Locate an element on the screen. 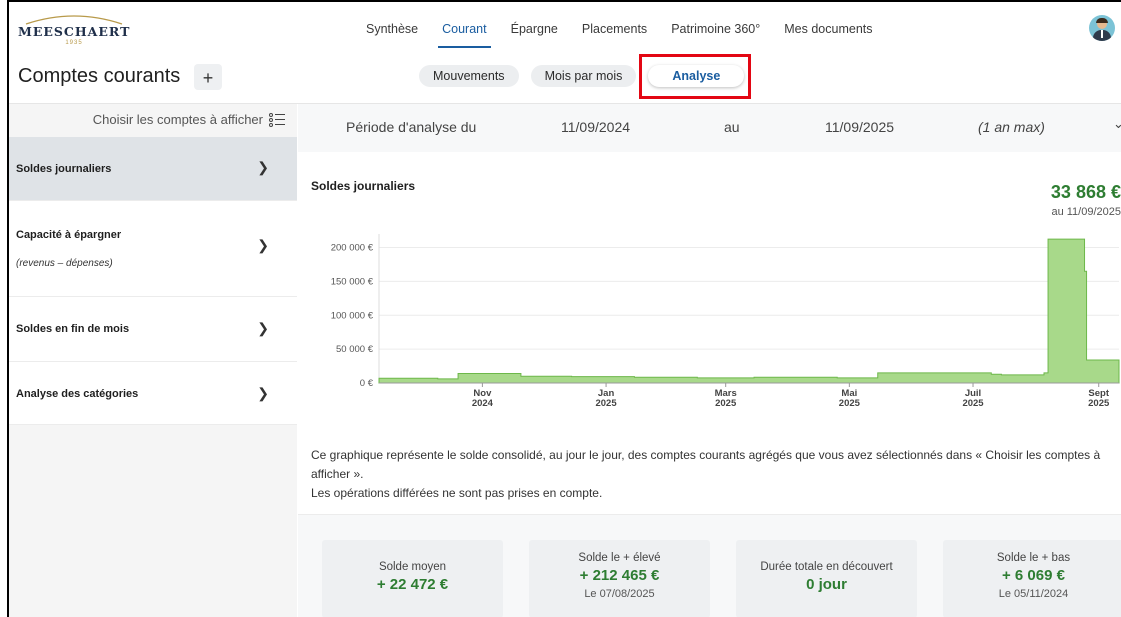  sidebar-item-label: Capacité à épargner is located at coordinates (69, 235).